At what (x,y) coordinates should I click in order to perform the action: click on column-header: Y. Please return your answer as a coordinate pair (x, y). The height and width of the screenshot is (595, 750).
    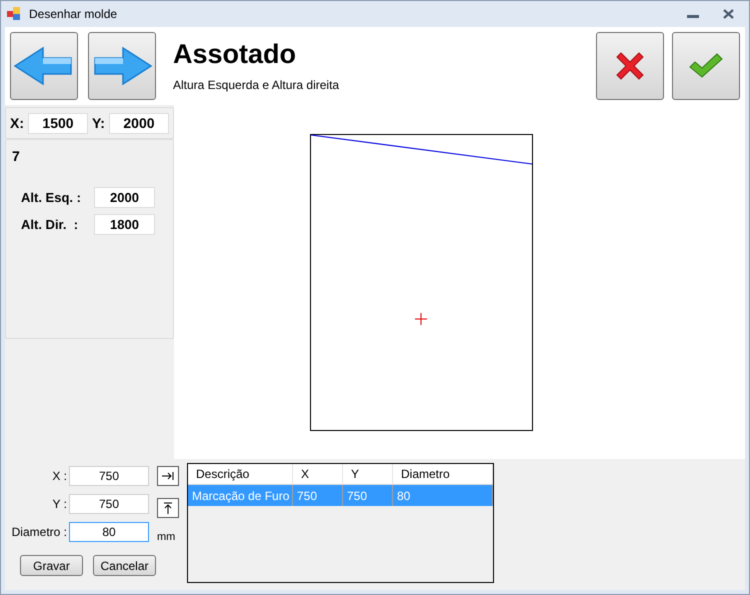
    Looking at the image, I should click on (368, 474).